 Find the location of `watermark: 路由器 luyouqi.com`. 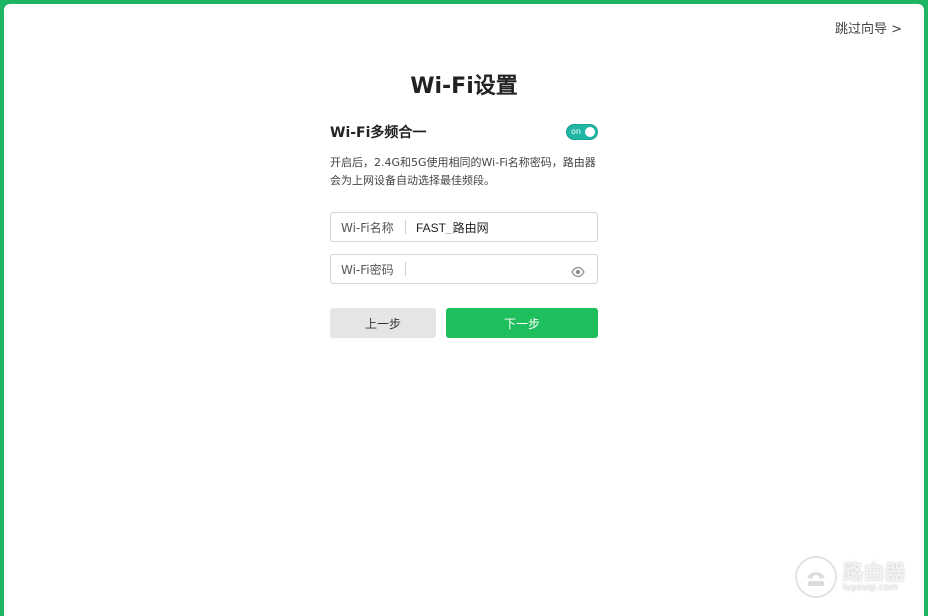

watermark: 路由器 luyouqi.com is located at coordinates (850, 577).